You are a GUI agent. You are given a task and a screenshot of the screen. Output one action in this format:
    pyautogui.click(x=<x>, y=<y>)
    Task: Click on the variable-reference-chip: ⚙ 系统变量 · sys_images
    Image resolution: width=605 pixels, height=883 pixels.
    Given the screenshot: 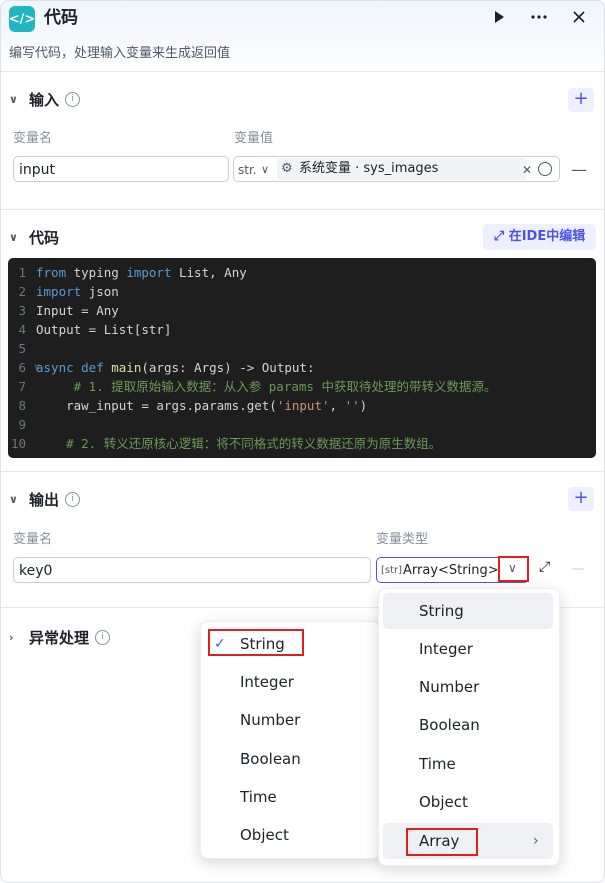 What is the action you would take?
    pyautogui.click(x=402, y=169)
    